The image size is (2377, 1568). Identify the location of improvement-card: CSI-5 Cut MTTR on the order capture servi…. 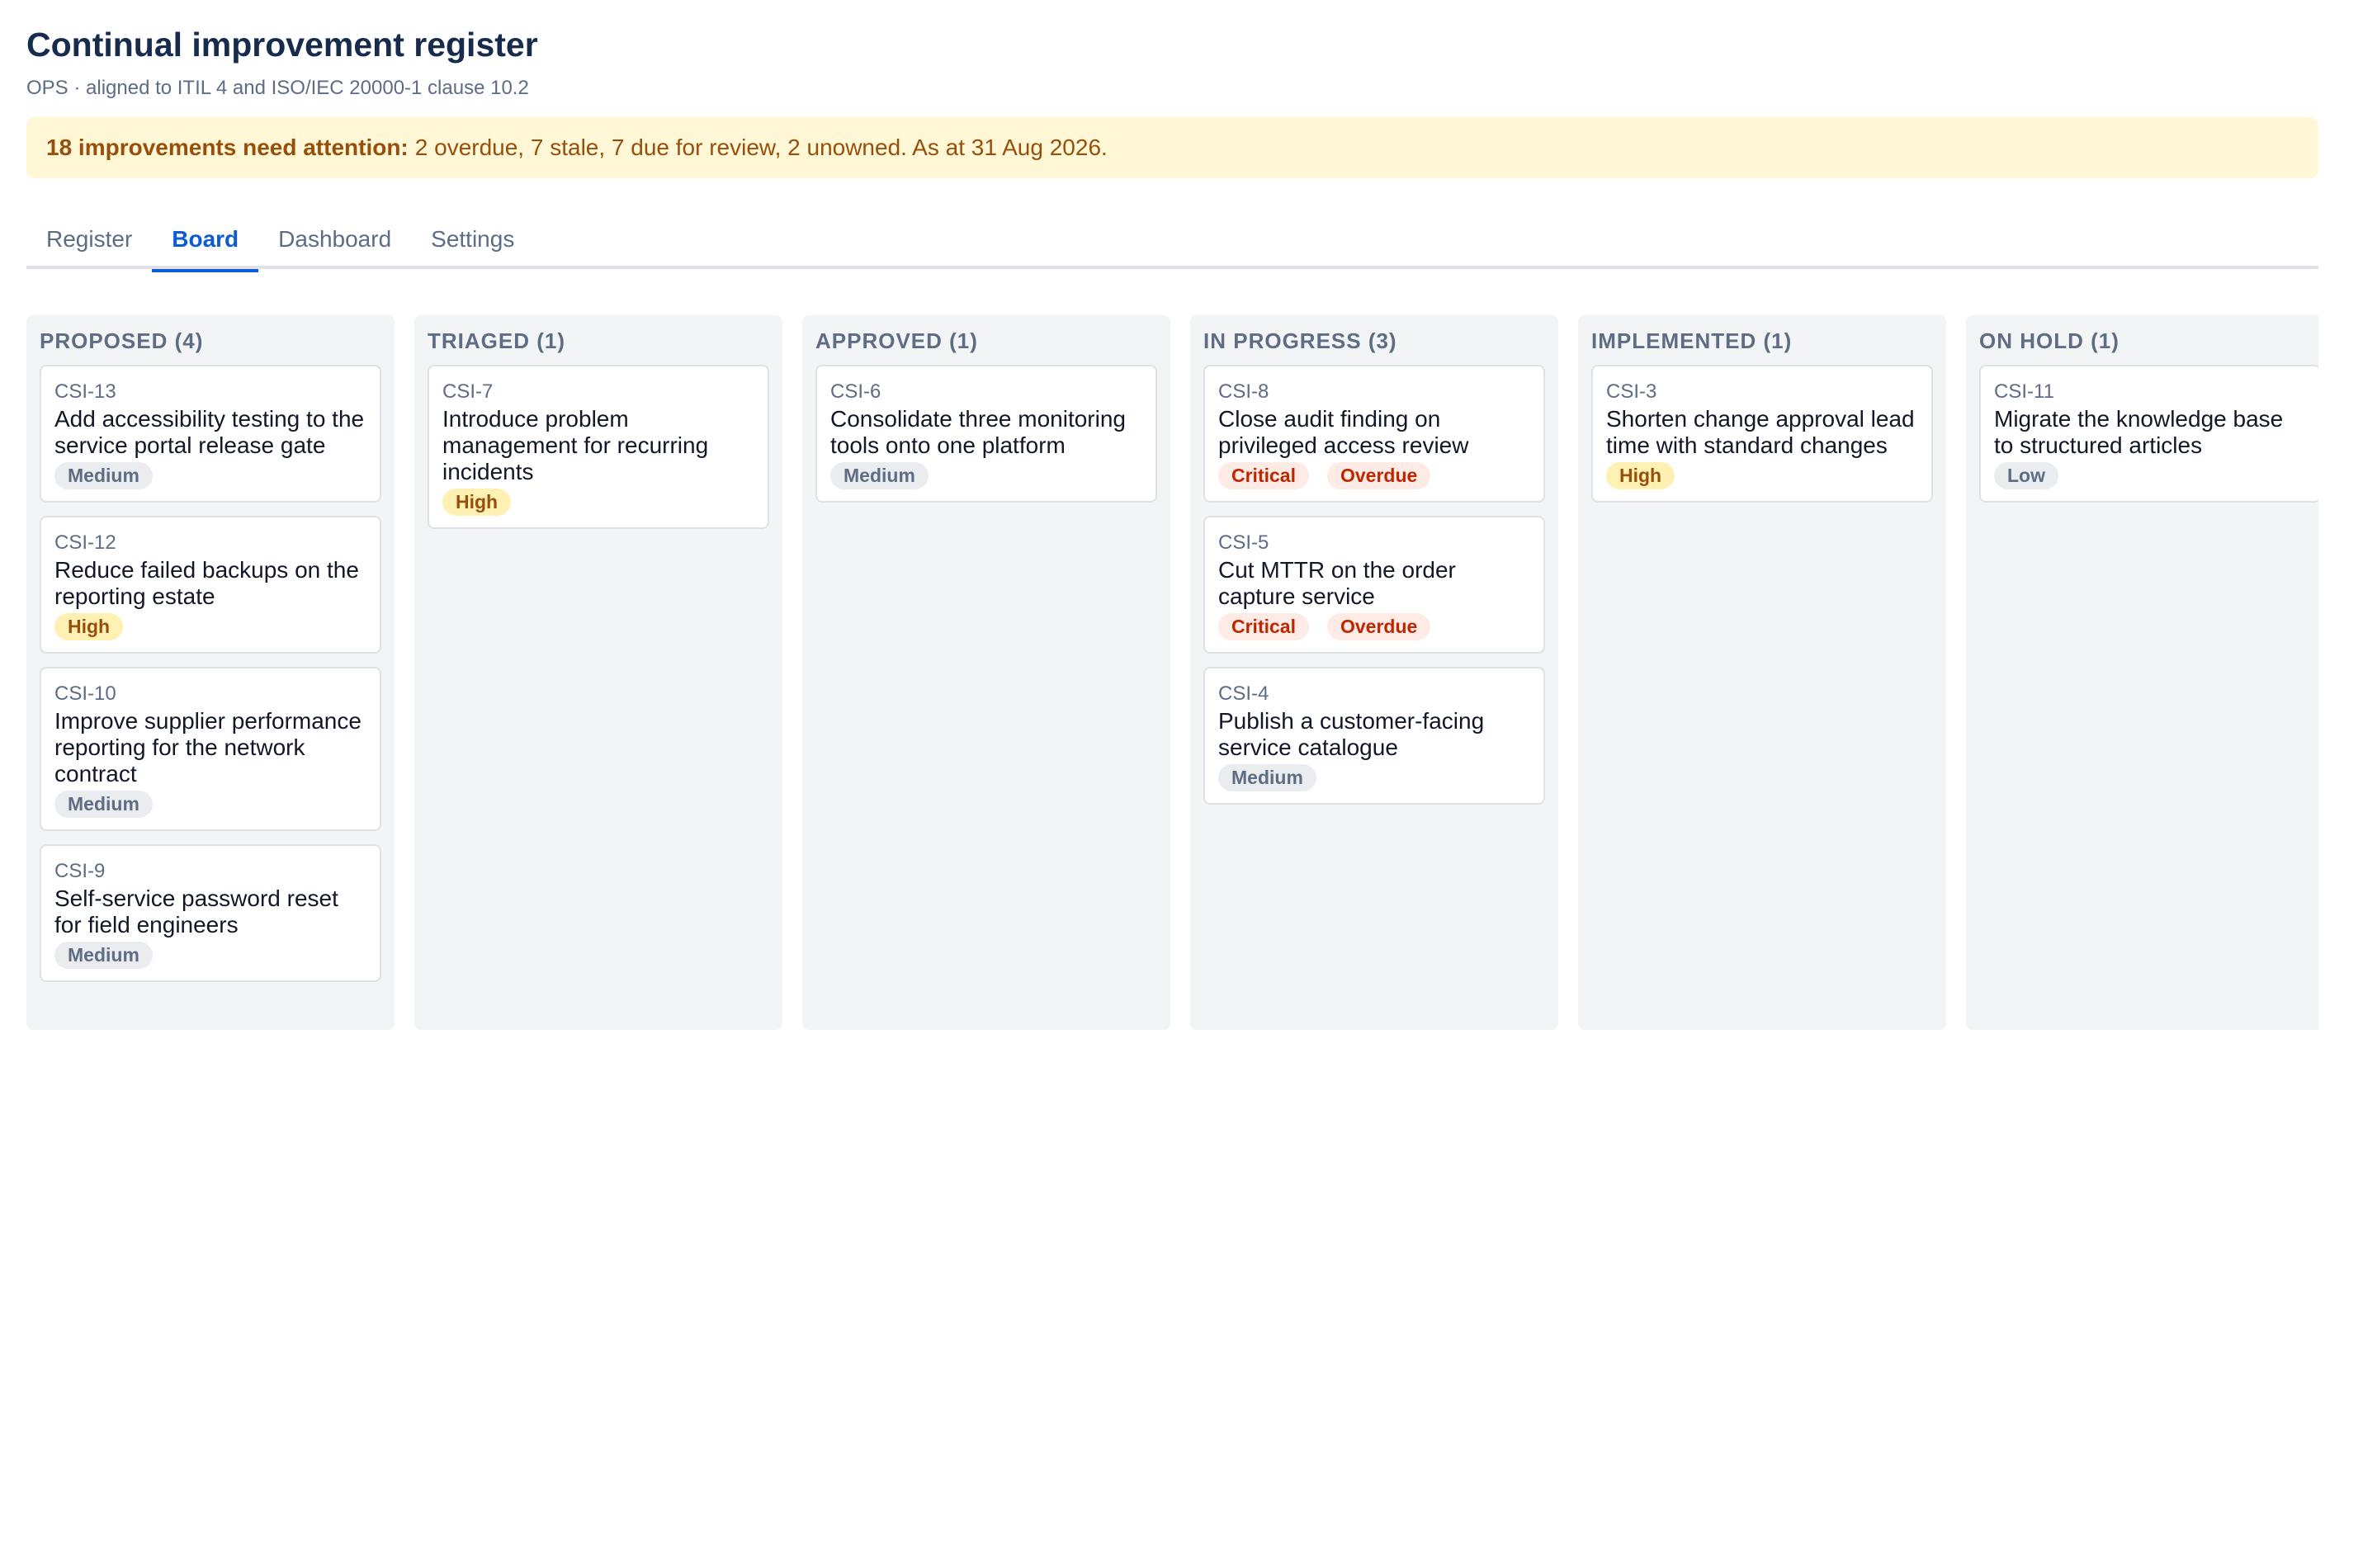
(1374, 585).